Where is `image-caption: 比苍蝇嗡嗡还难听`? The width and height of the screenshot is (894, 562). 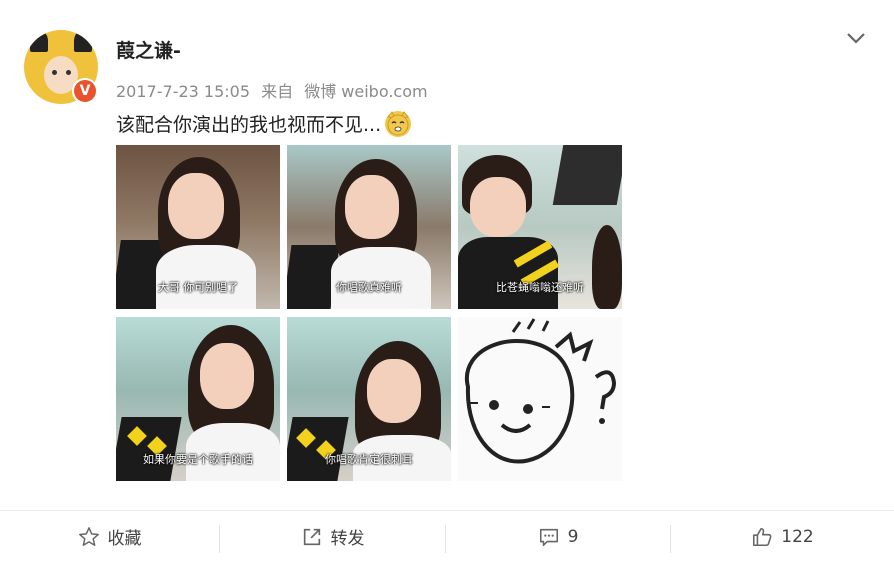 image-caption: 比苍蝇嗡嗡还难听 is located at coordinates (540, 287).